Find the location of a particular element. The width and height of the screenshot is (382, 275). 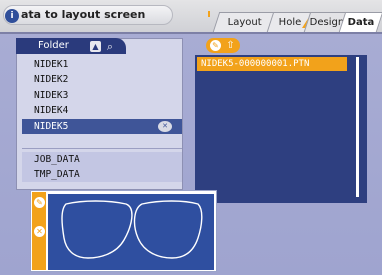

right-lens-outline is located at coordinates (168, 229).